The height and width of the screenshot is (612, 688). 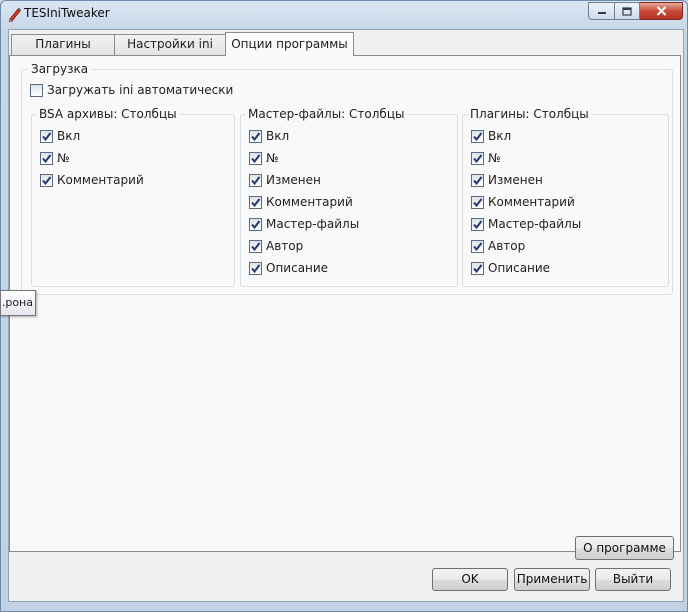 I want to click on bsa-column-label: №, so click(x=63, y=158).